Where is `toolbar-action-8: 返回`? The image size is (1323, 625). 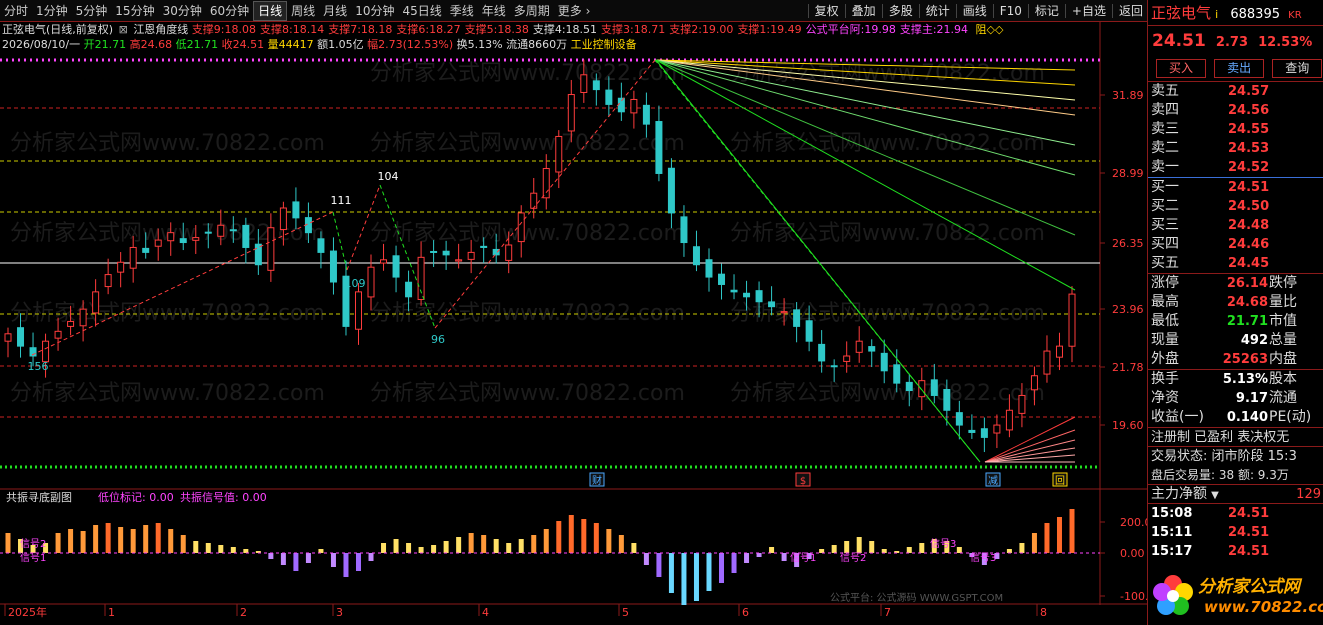 toolbar-action-8: 返回 is located at coordinates (1131, 11).